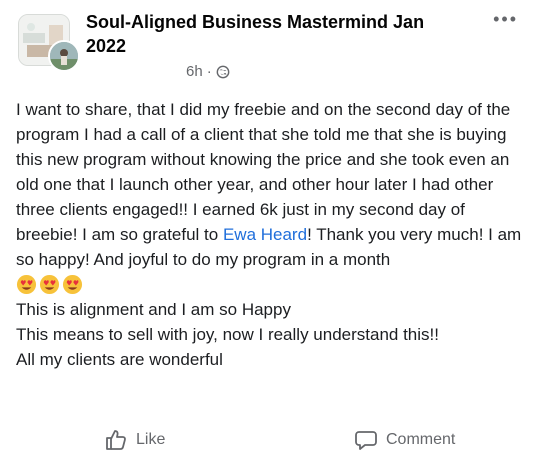  What do you see at coordinates (151, 439) in the screenshot?
I see `like-label: Like` at bounding box center [151, 439].